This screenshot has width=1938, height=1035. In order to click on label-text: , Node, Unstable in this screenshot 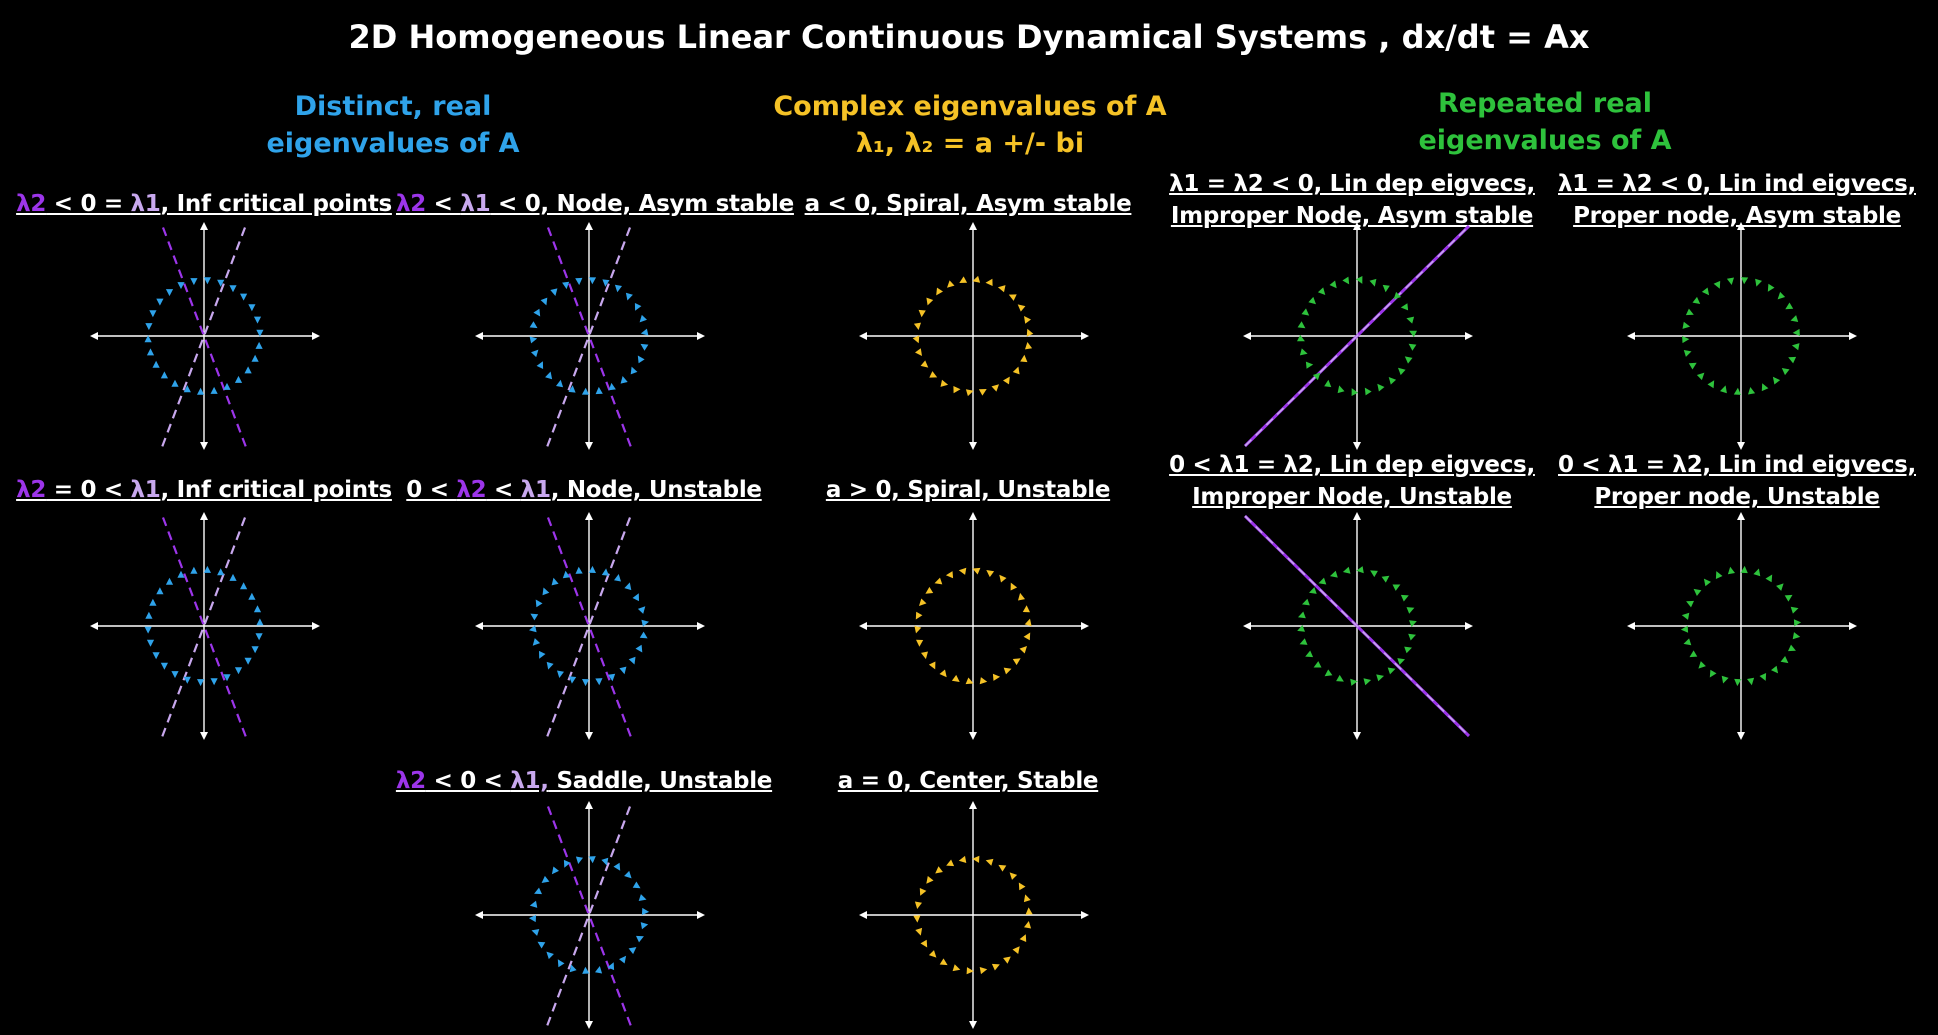, I will do `click(656, 490)`.